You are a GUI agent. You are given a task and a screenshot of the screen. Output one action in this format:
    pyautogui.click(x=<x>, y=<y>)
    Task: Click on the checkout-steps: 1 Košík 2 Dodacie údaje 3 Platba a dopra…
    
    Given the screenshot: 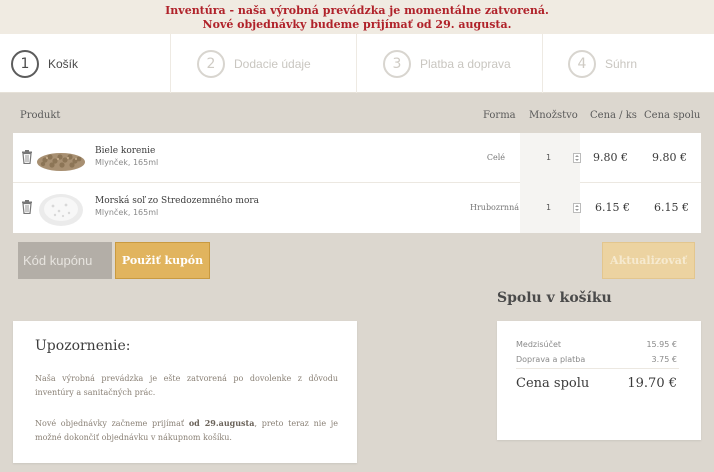 What is the action you would take?
    pyautogui.click(x=357, y=63)
    